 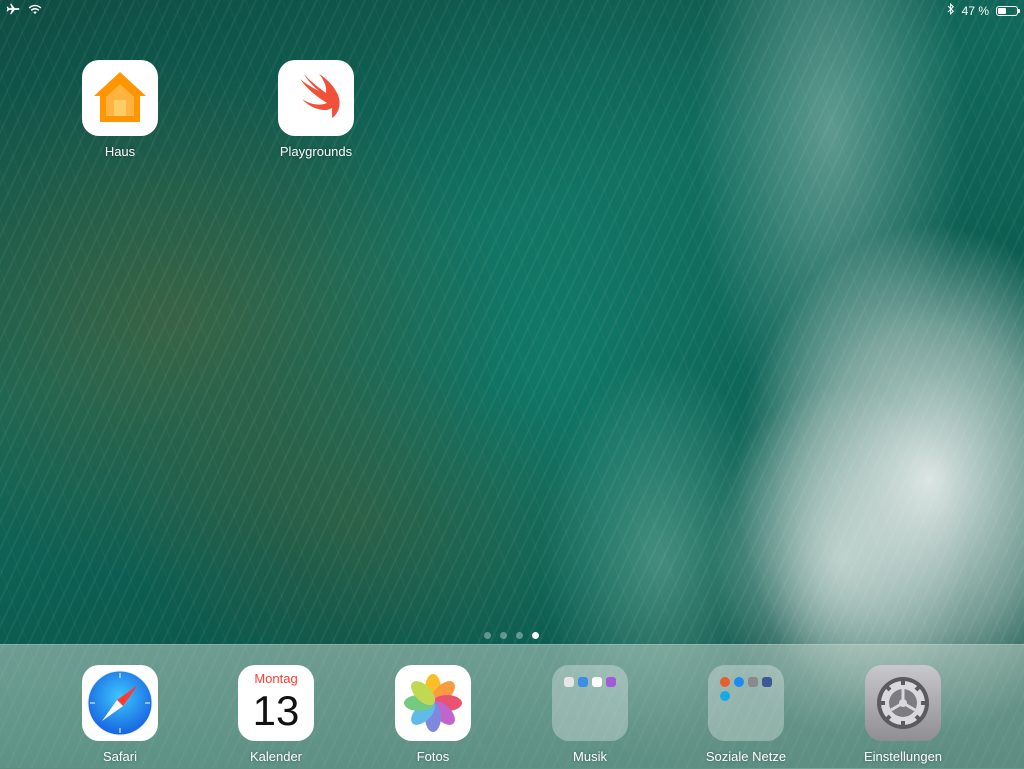 I want to click on app-playgrounds: Playgrounds, so click(x=316, y=109).